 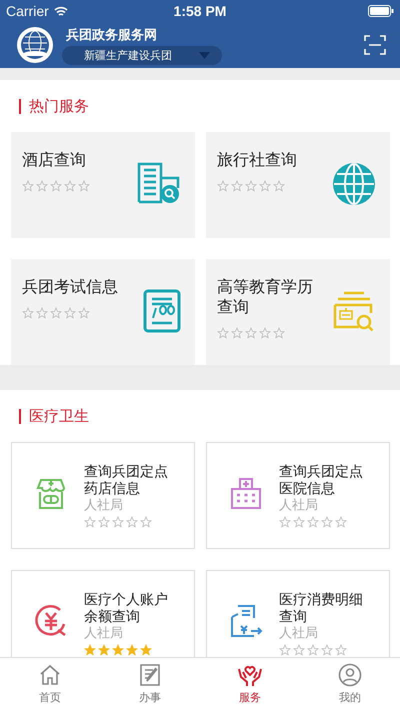 I want to click on carrier-name: Carrier, so click(x=27, y=11).